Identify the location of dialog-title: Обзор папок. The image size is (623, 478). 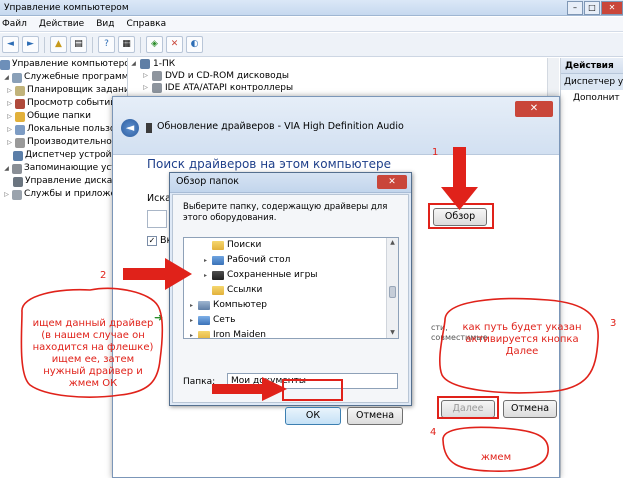
(208, 181).